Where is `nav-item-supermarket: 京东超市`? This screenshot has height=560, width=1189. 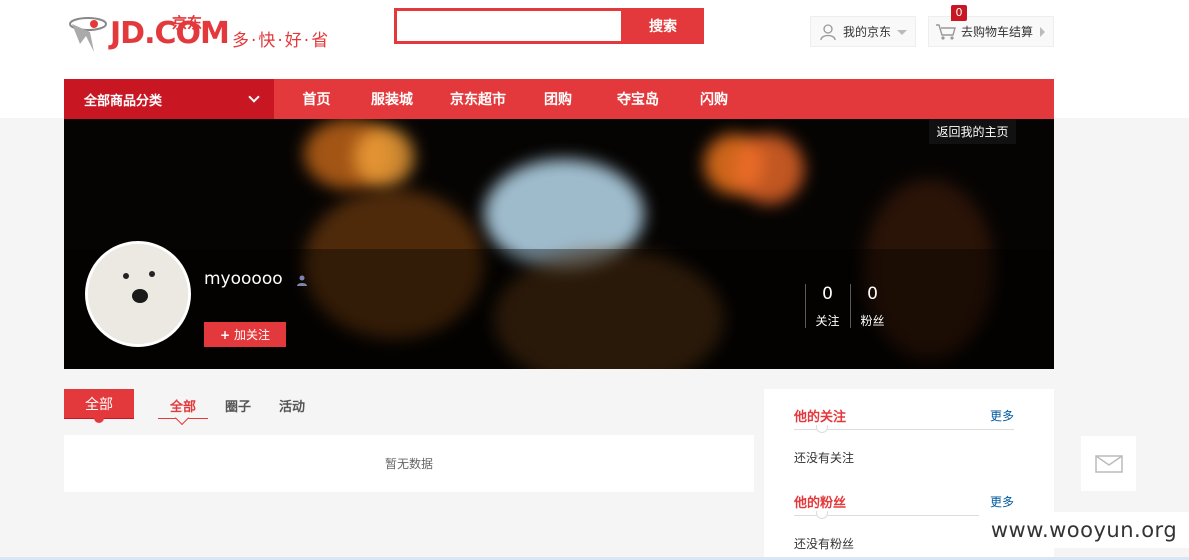
nav-item-supermarket: 京东超市 is located at coordinates (478, 99).